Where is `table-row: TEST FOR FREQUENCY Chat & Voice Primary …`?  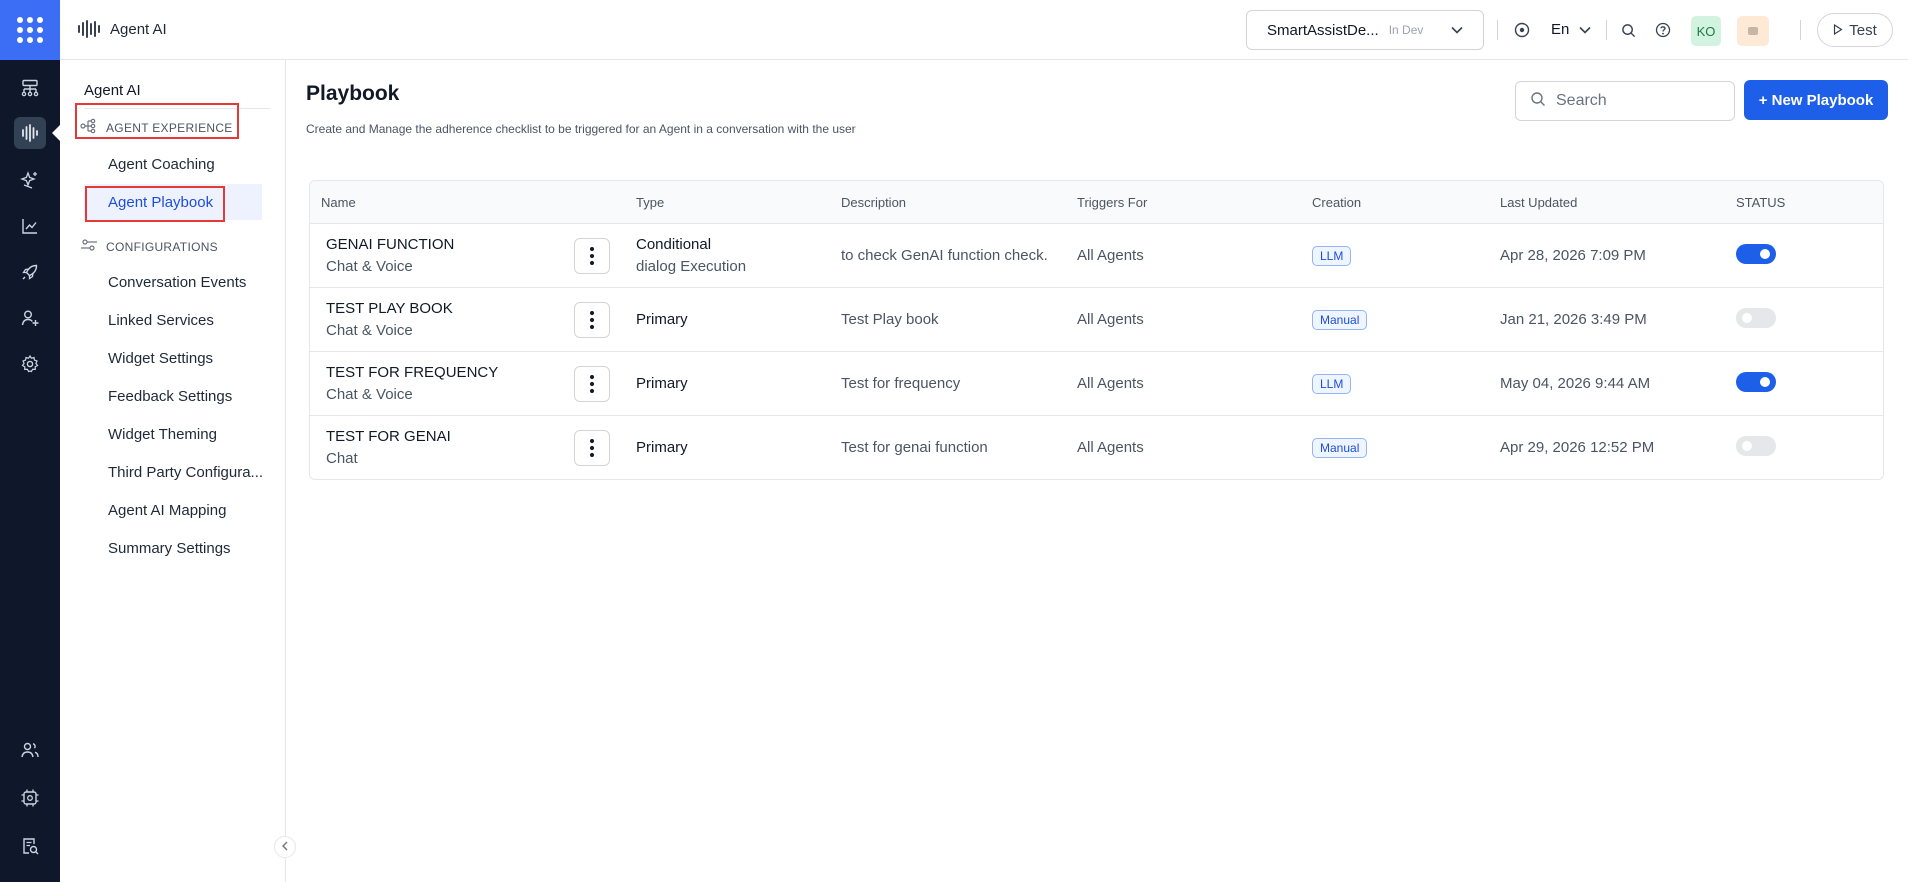 table-row: TEST FOR FREQUENCY Chat & Voice Primary … is located at coordinates (1096, 384).